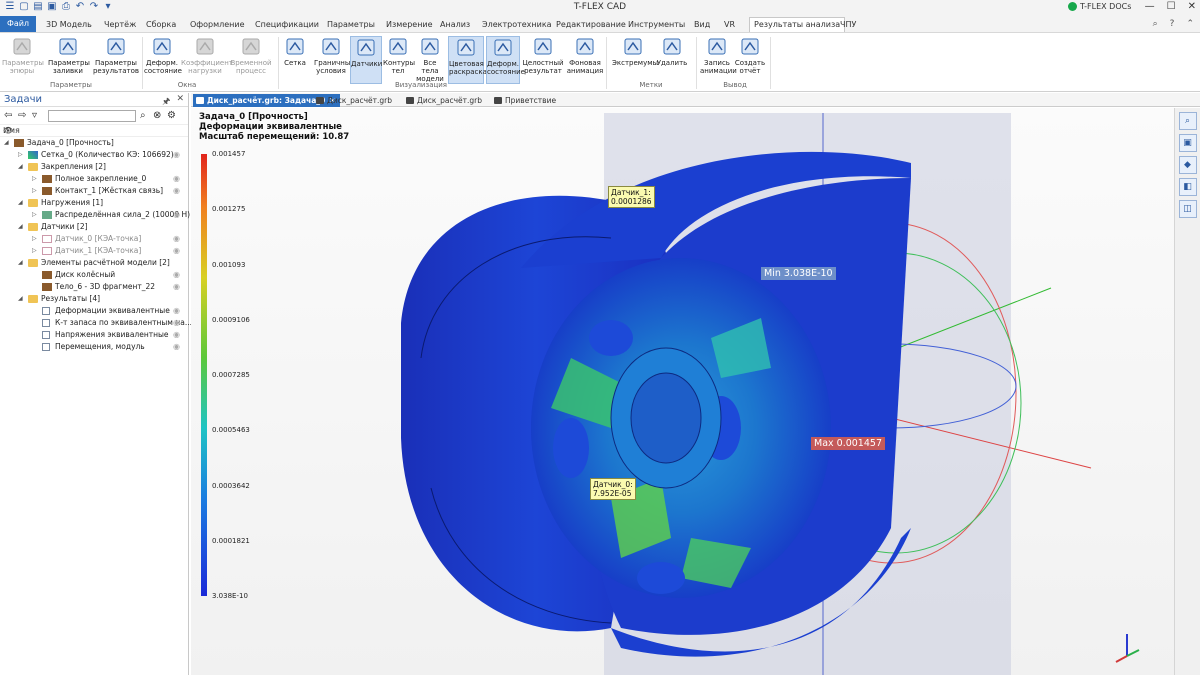 This screenshot has height=675, width=1200. I want to click on ribbon-button-result-params: Параметры результатов, so click(116, 60).